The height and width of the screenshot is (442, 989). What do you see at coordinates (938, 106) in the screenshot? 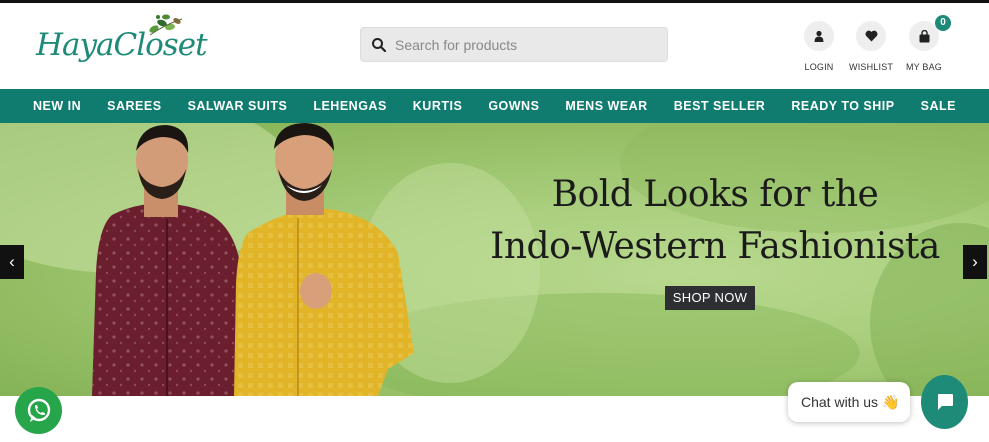
I see `nav-item-sale: SALE` at bounding box center [938, 106].